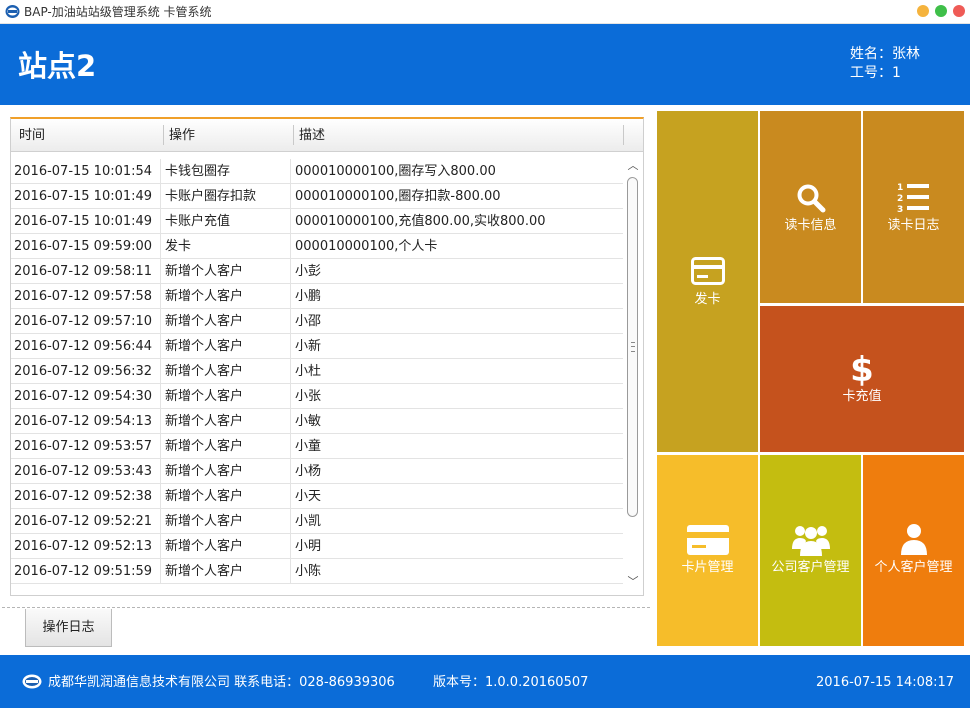  Describe the element at coordinates (913, 225) in the screenshot. I see `read-card-log-label: 读卡日志` at that location.